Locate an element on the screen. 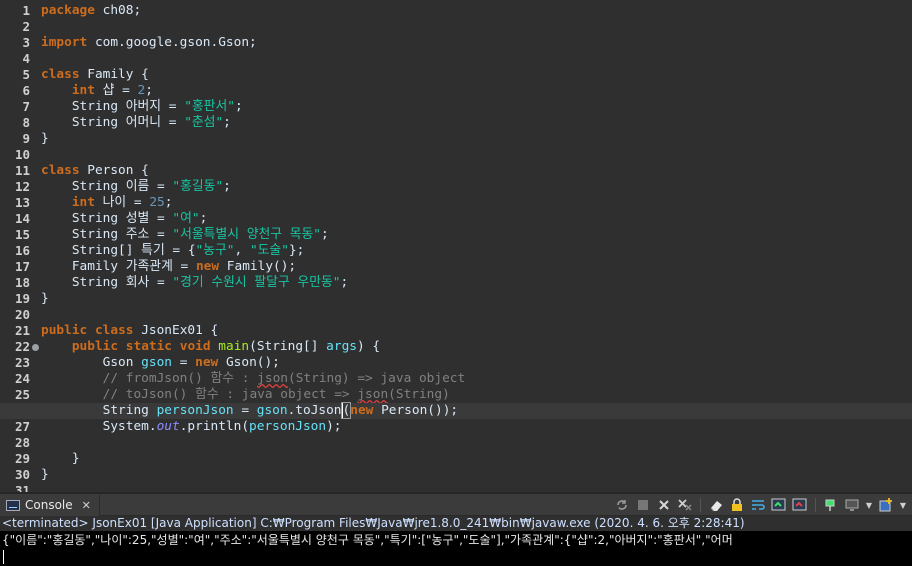 The width and height of the screenshot is (912, 566). code-line-23: Gson gson = new Gson(); is located at coordinates (476, 363).